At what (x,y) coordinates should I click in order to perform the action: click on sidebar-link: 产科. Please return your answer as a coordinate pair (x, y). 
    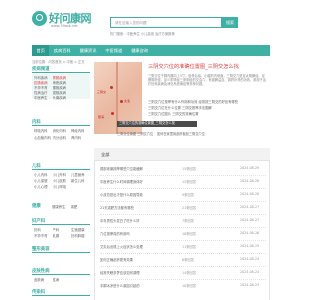
    Looking at the image, I should click on (61, 229).